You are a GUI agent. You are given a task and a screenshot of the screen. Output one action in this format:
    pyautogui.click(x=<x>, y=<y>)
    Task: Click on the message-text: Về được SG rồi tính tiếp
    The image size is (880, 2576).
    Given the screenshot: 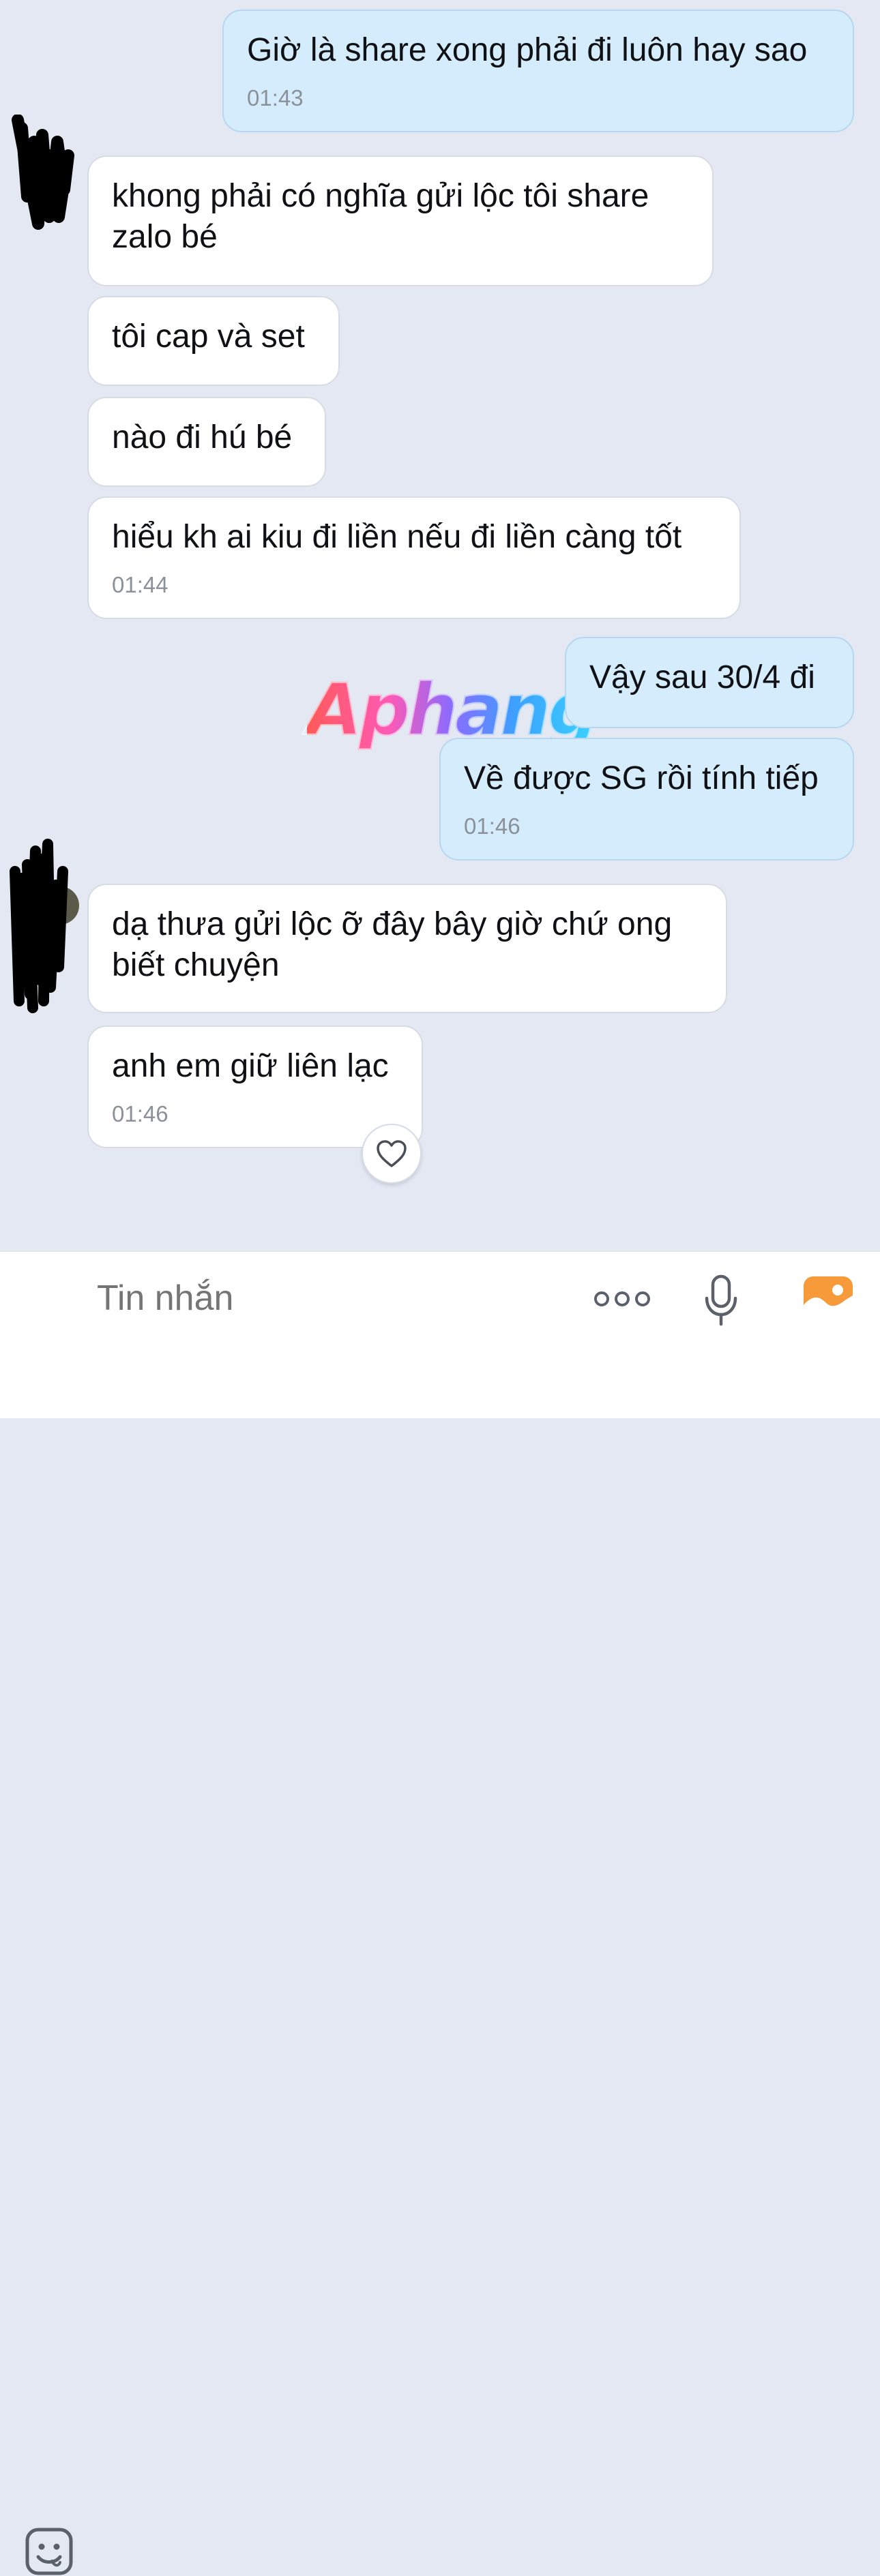 What is the action you would take?
    pyautogui.click(x=641, y=778)
    